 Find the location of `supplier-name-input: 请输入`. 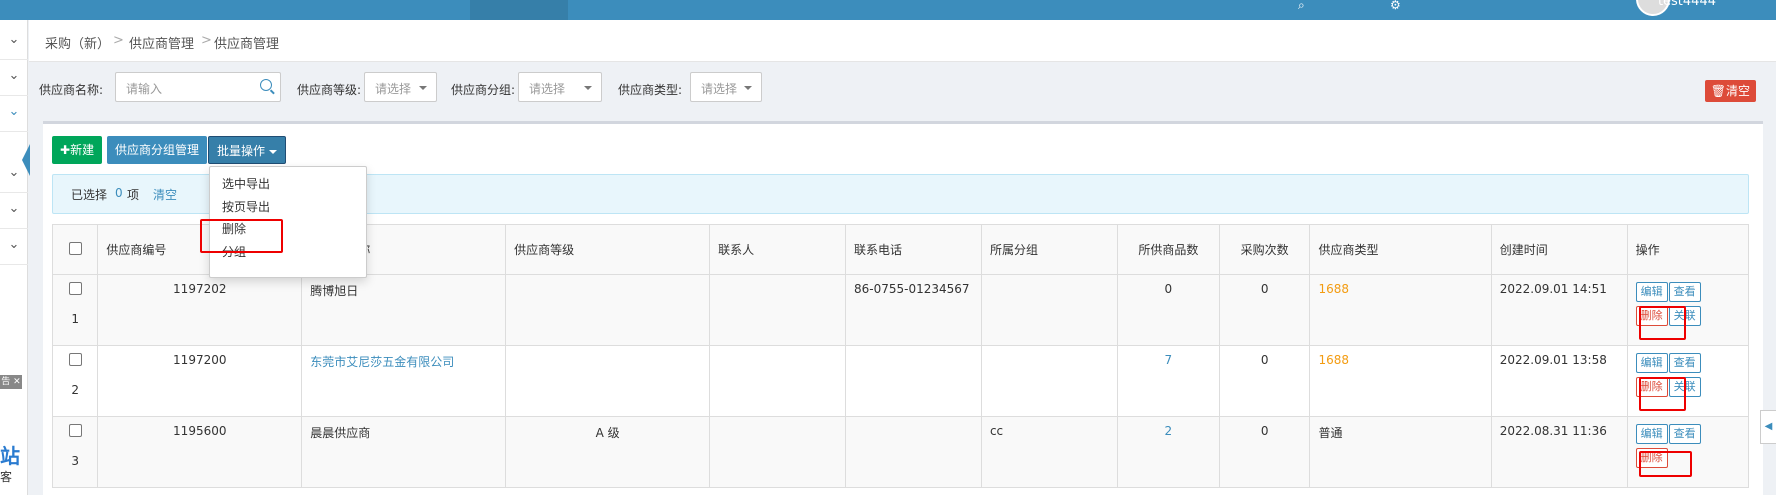

supplier-name-input: 请输入 is located at coordinates (198, 87).